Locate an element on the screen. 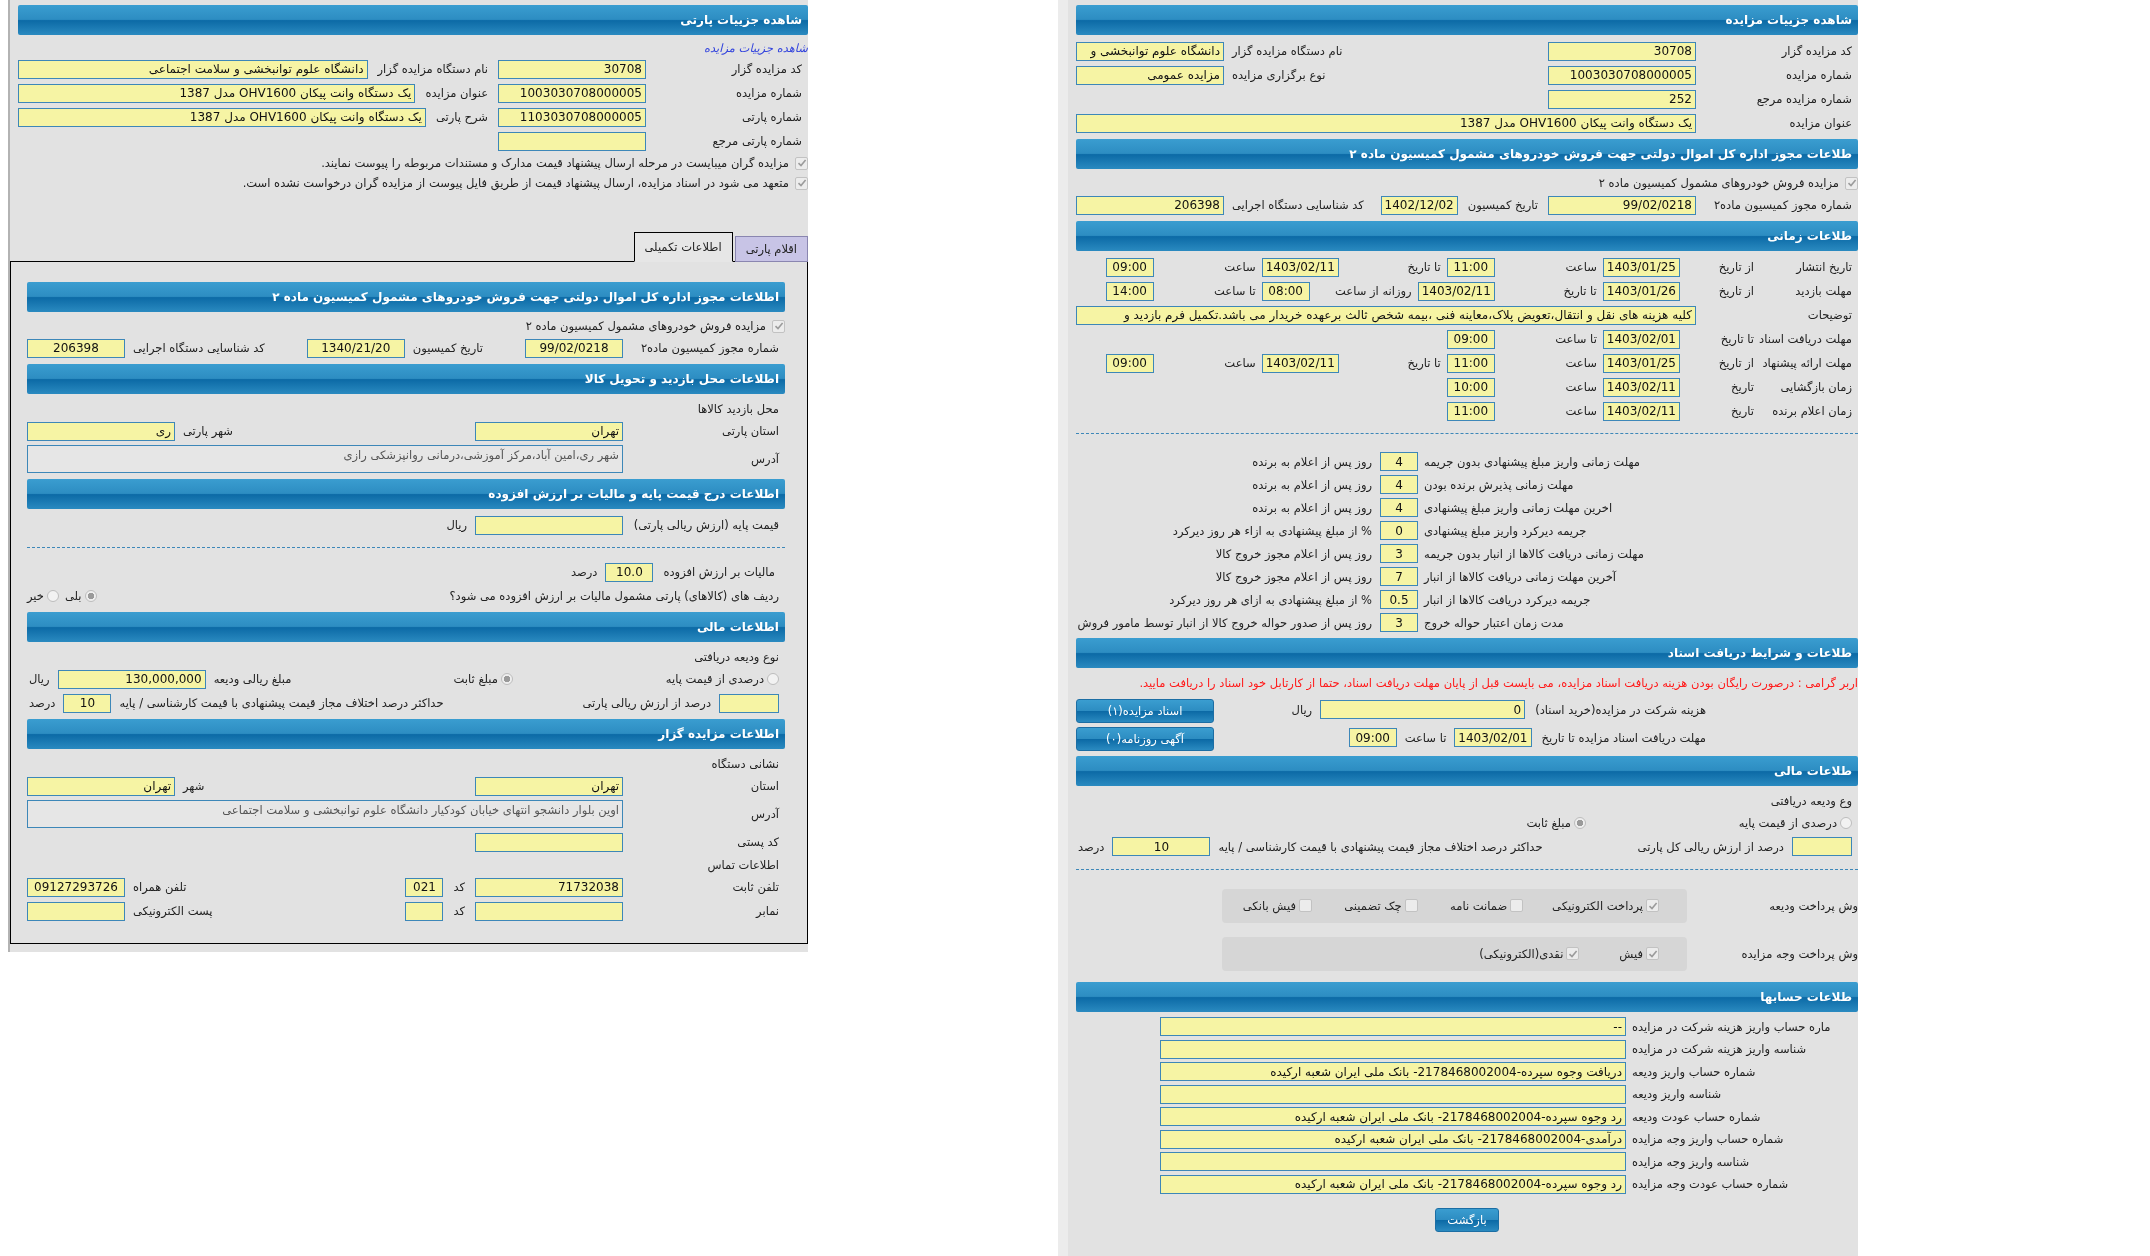 The width and height of the screenshot is (2150, 1256). action-button: اسناد مزایده(۱) is located at coordinates (1145, 710).